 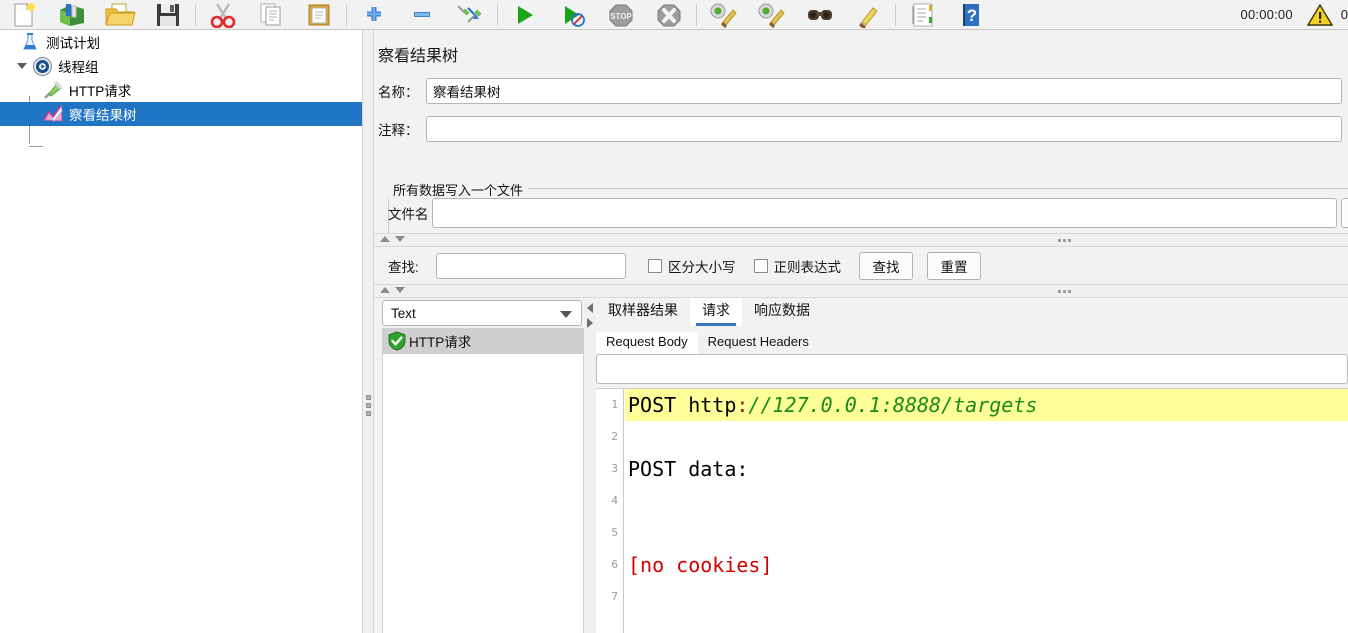 What do you see at coordinates (24, 15) in the screenshot?
I see `new-button` at bounding box center [24, 15].